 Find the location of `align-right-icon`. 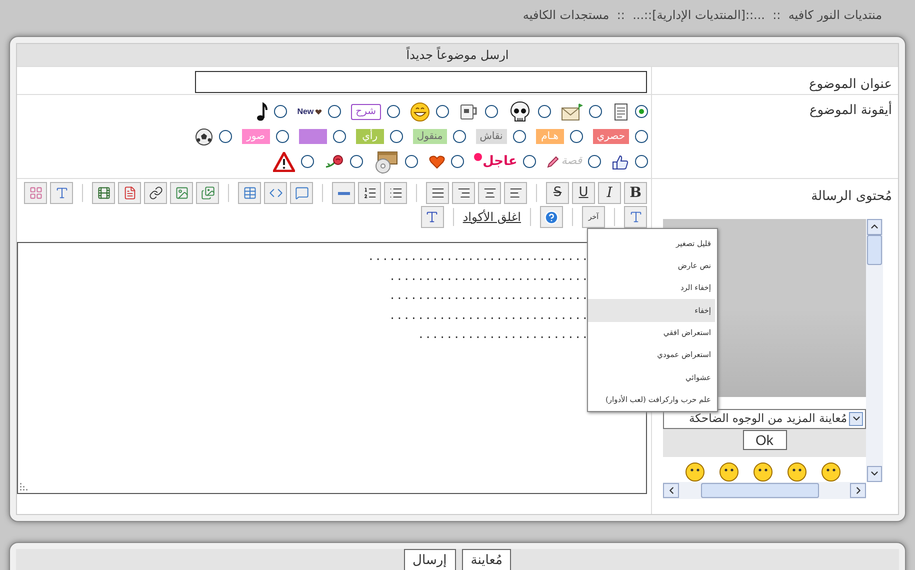

align-right-icon is located at coordinates (463, 193).